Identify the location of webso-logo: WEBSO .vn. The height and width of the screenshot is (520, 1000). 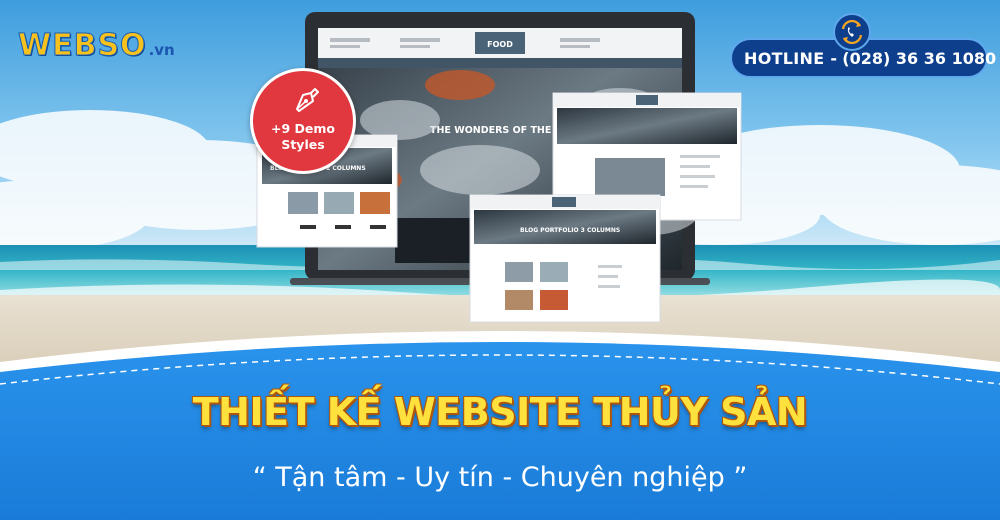
(96, 46).